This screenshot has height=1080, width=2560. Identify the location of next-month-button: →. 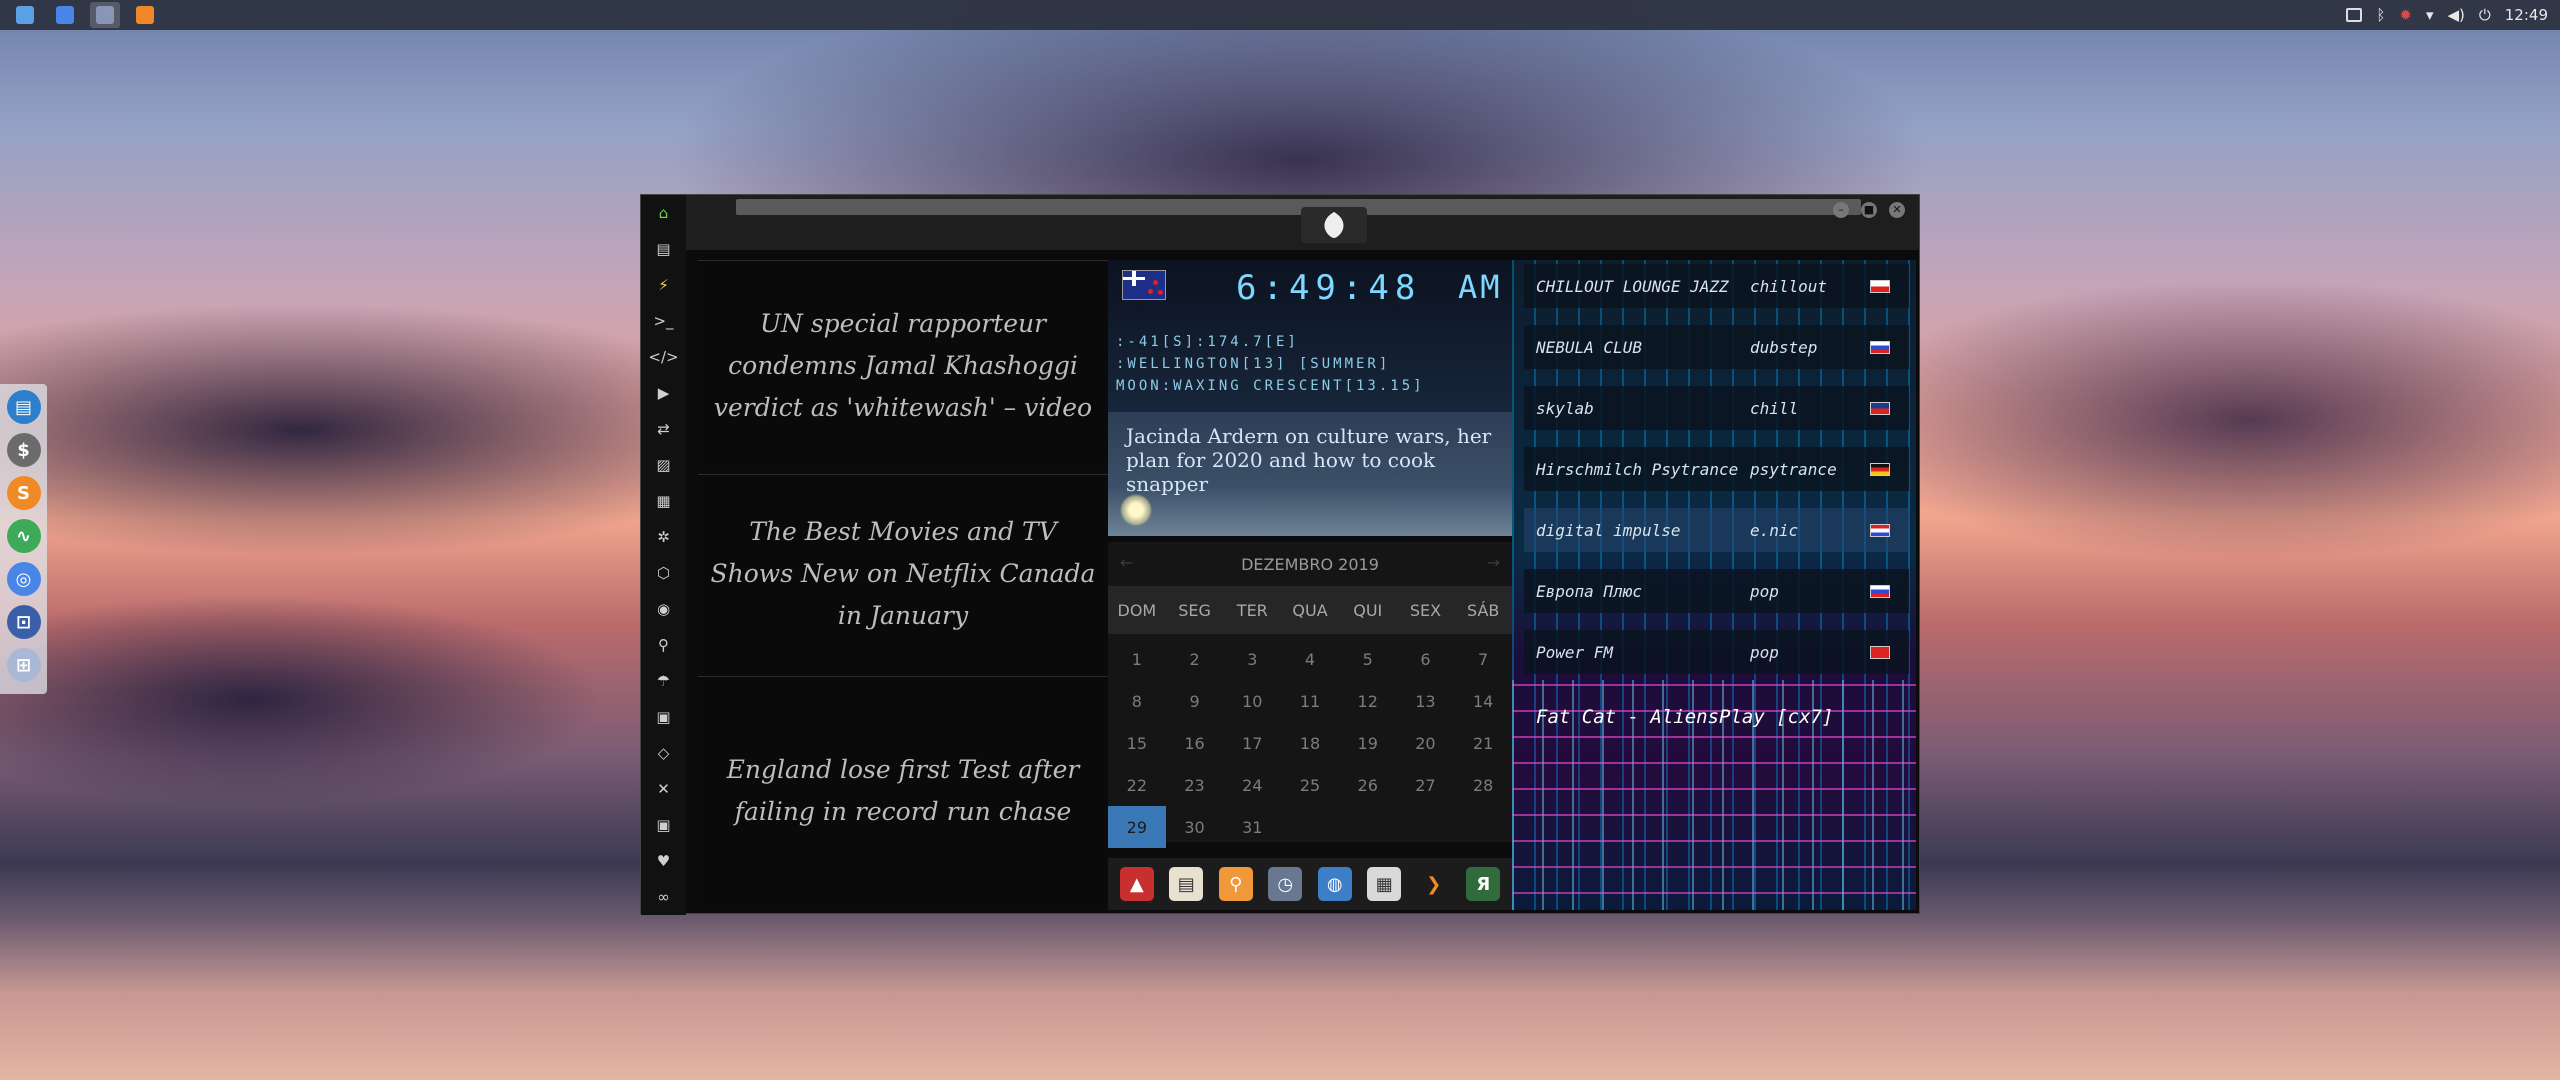
(1493, 562).